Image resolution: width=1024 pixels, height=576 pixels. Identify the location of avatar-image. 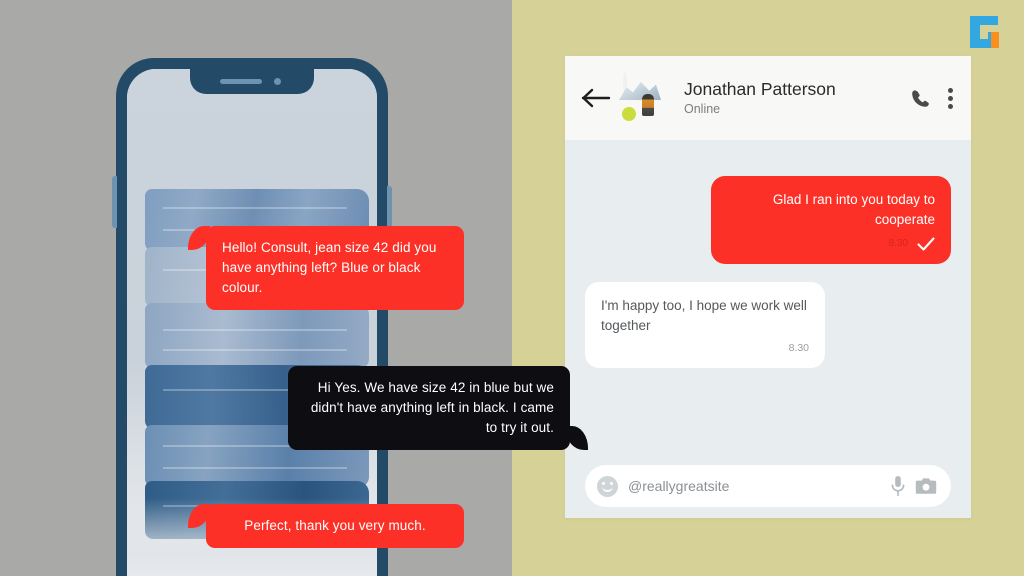
(640, 94).